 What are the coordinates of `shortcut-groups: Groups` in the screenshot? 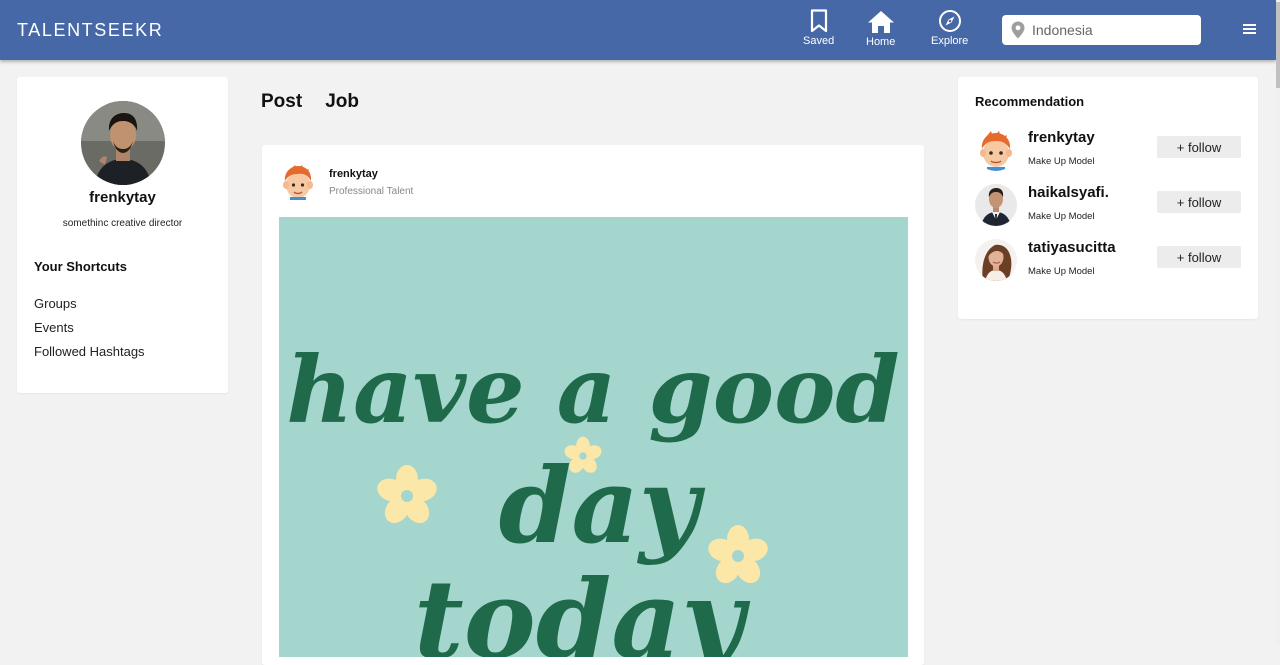 It's located at (55, 303).